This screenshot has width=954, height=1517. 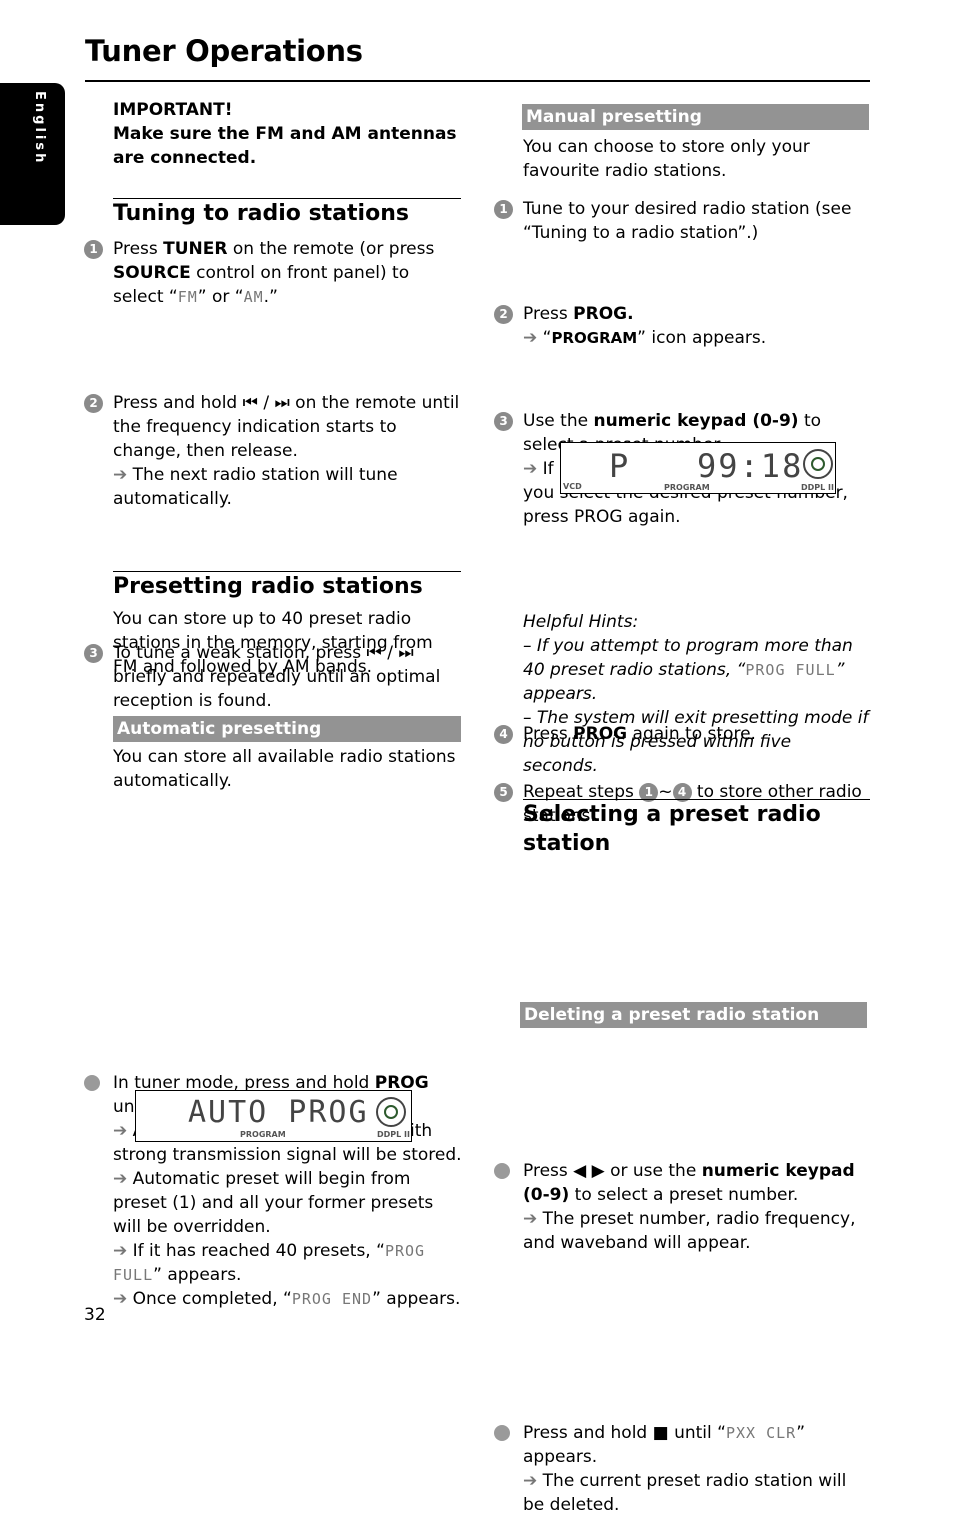 I want to click on display-right-text: 99:18, so click(x=750, y=466).